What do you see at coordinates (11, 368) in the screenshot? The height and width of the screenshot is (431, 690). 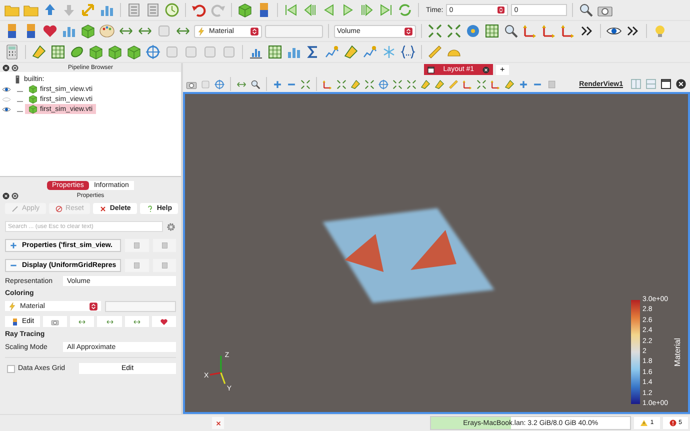 I see `checkbox` at bounding box center [11, 368].